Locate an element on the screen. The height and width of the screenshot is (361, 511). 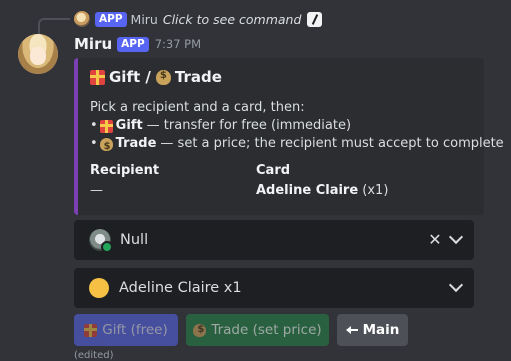
card-name: Adeline Claire is located at coordinates (307, 190).